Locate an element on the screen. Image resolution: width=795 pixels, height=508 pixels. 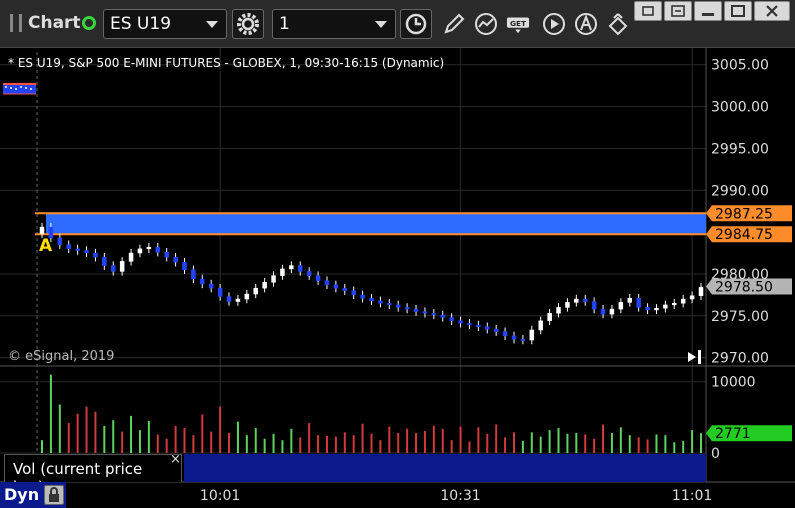
volume-bars is located at coordinates (371, 413).